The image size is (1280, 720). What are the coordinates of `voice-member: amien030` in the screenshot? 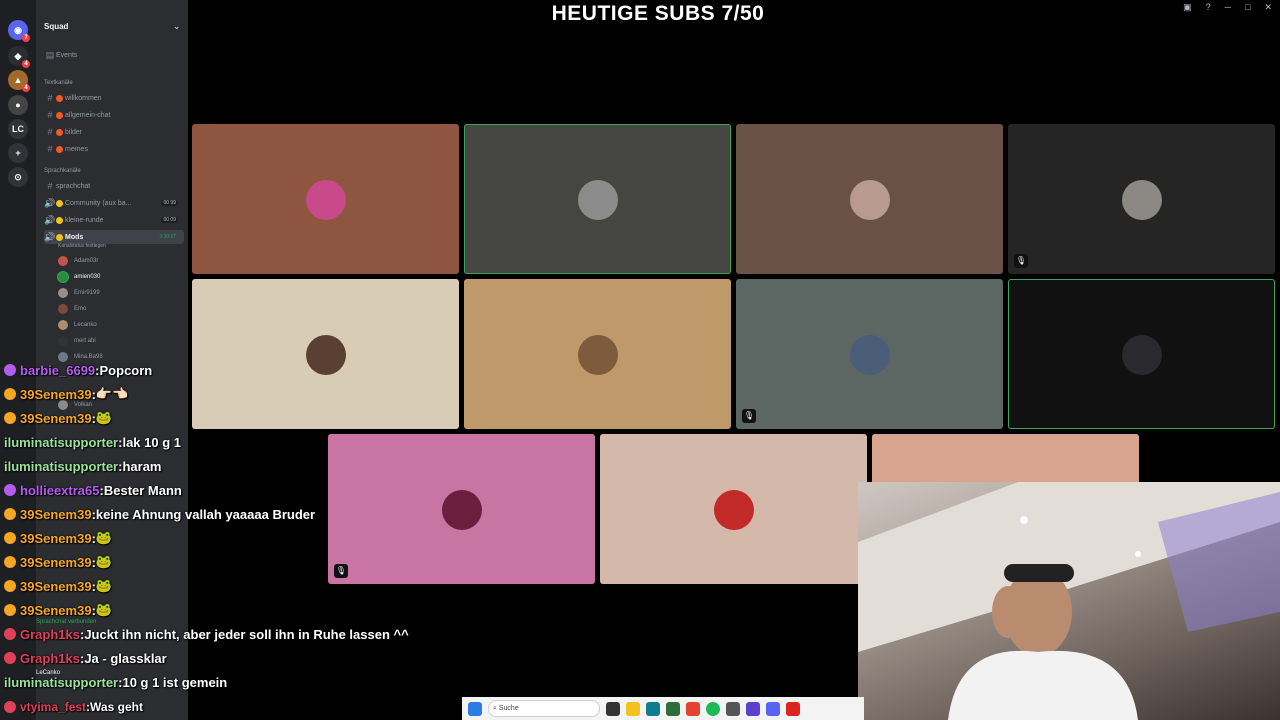 It's located at (79, 277).